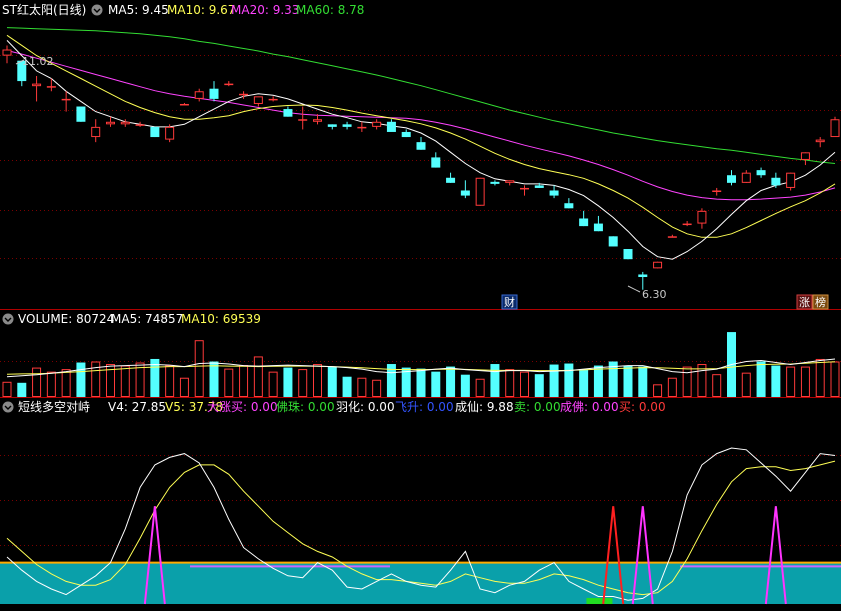  Describe the element at coordinates (330, 10) in the screenshot. I see `ma60-label: MA60: 8.78` at that location.